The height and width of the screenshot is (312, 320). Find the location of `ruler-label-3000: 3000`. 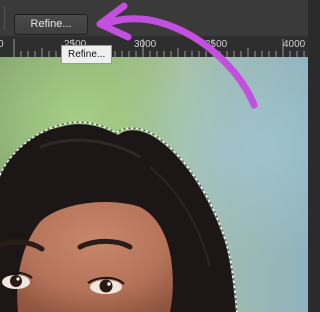

ruler-label-3000: 3000 is located at coordinates (145, 44).